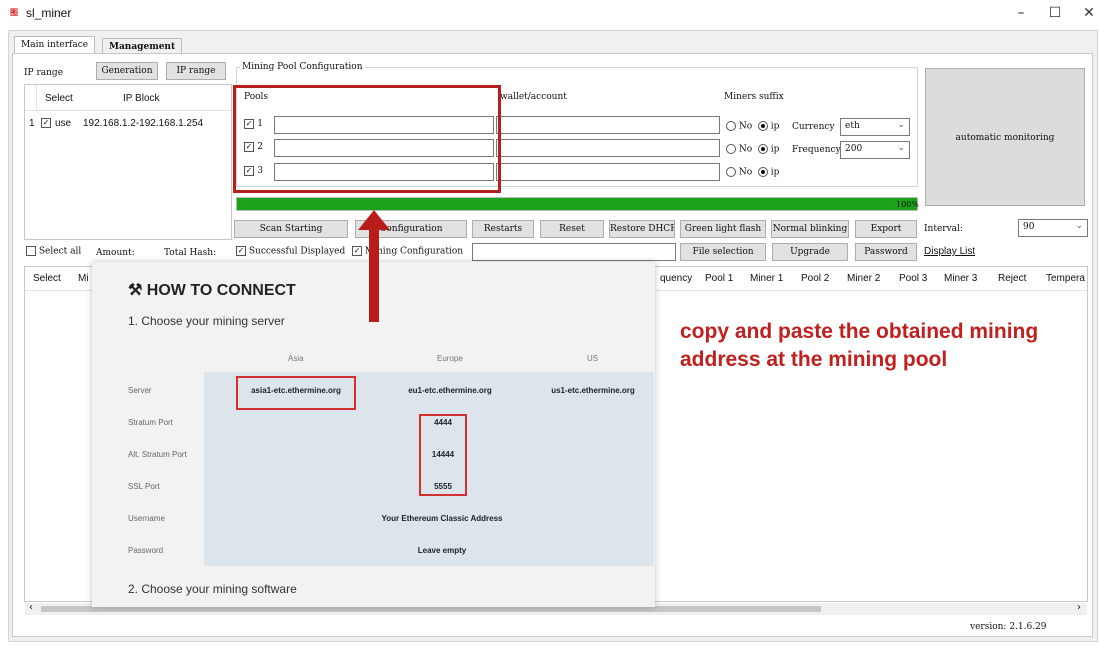 This screenshot has height=646, width=1099. I want to click on tab-main-interface: Main interface, so click(55, 45).